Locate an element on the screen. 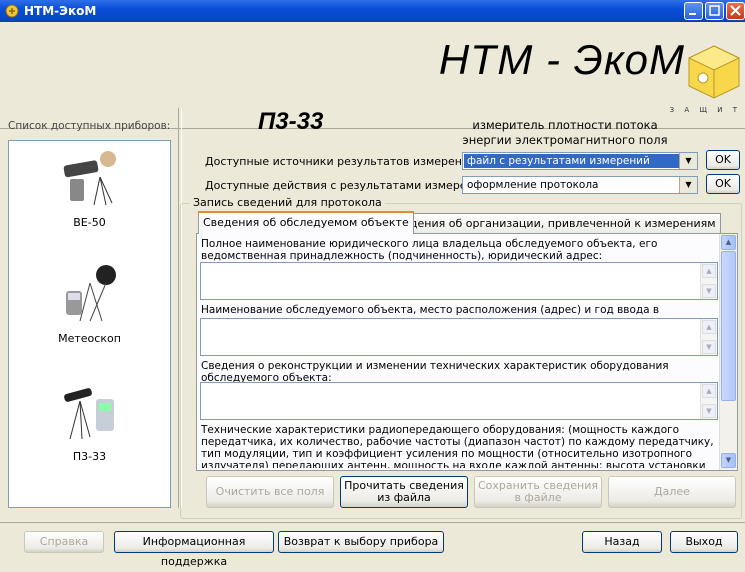  minimize-icon is located at coordinates (692, 14).